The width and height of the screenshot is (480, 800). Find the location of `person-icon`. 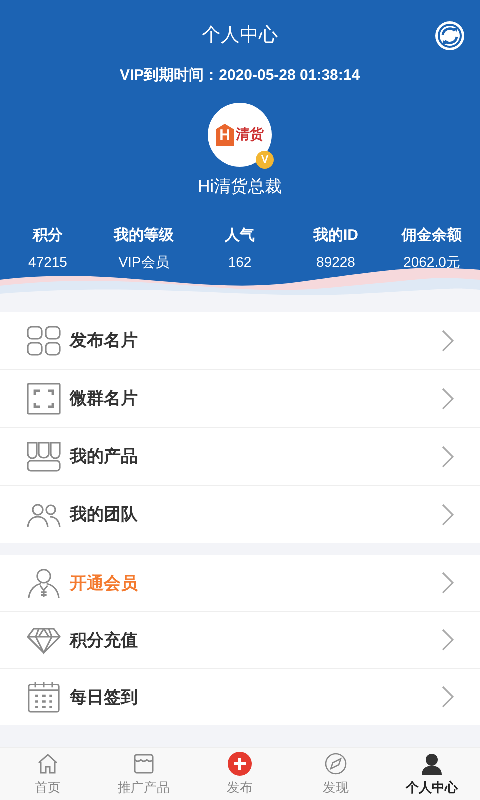

person-icon is located at coordinates (432, 764).